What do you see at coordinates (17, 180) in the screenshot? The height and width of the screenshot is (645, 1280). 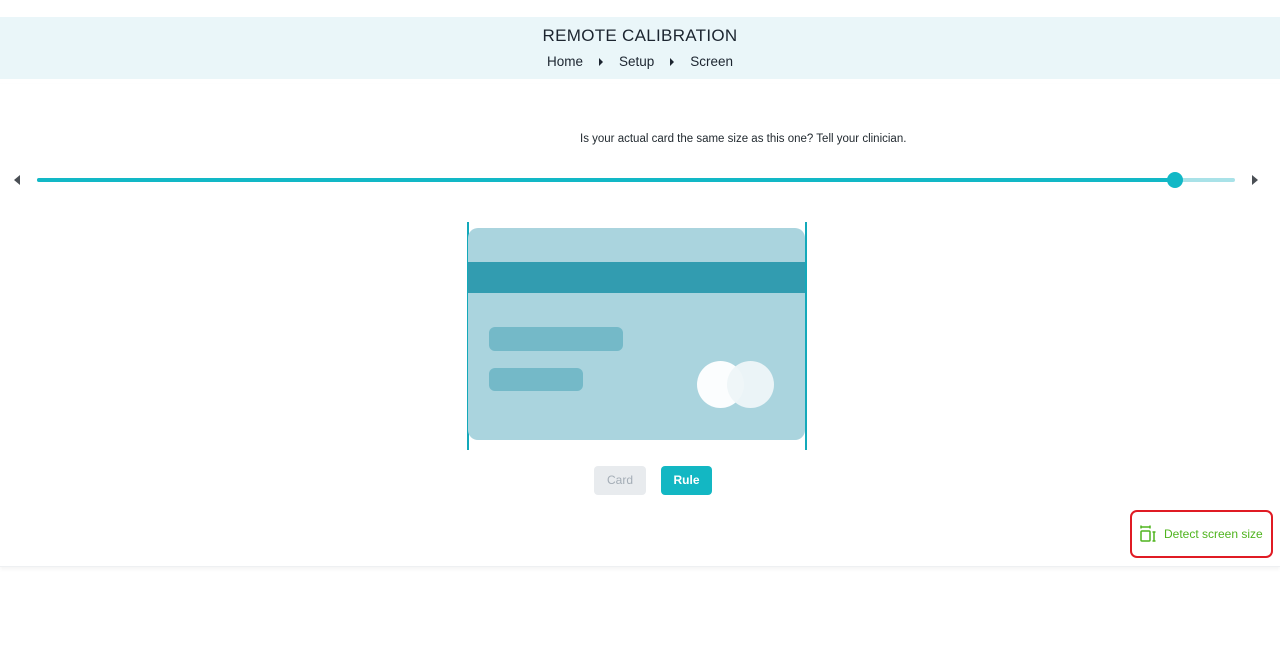 I see `decrease-arrow-icon` at bounding box center [17, 180].